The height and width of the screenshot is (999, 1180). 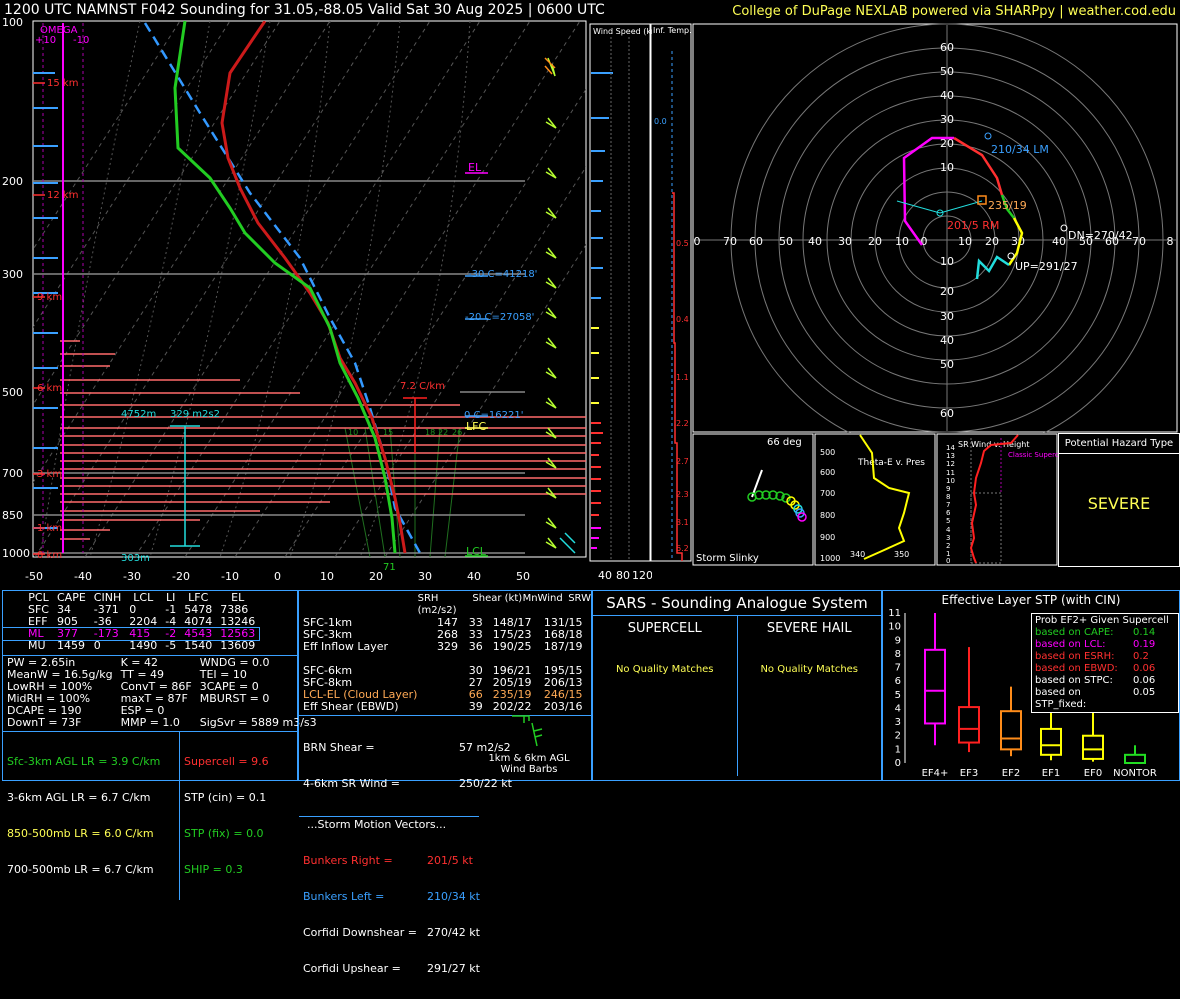 I want to click on svg-text: 350, so click(x=901, y=554).